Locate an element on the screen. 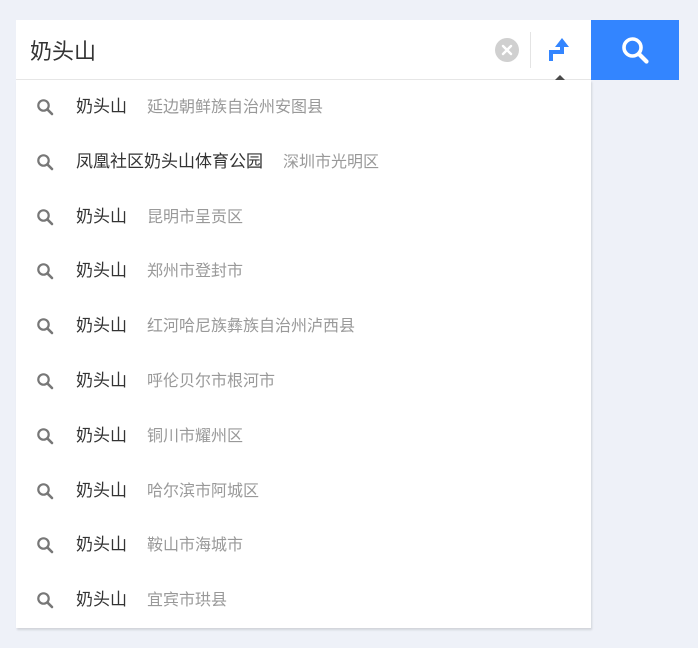 The image size is (698, 648). search-box is located at coordinates (303, 50).